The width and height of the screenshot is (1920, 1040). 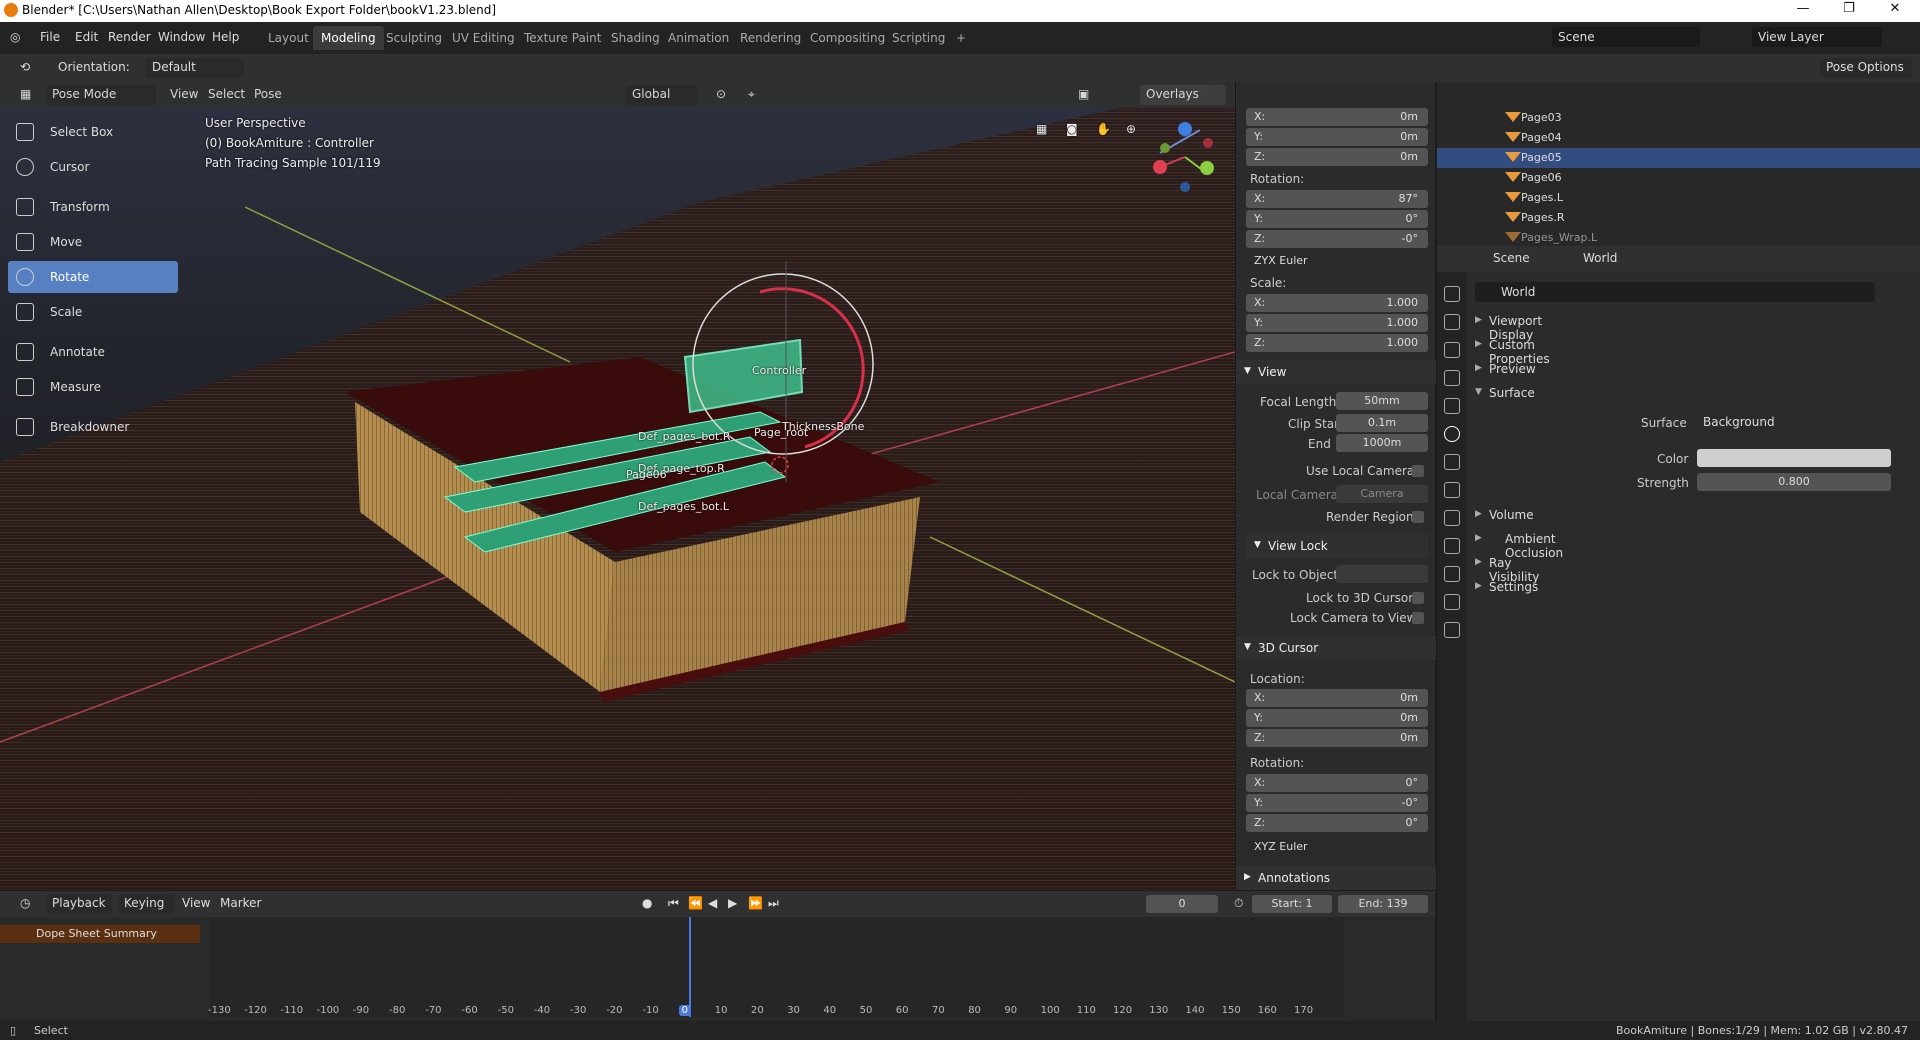 I want to click on render-tab-icon, so click(x=1452, y=322).